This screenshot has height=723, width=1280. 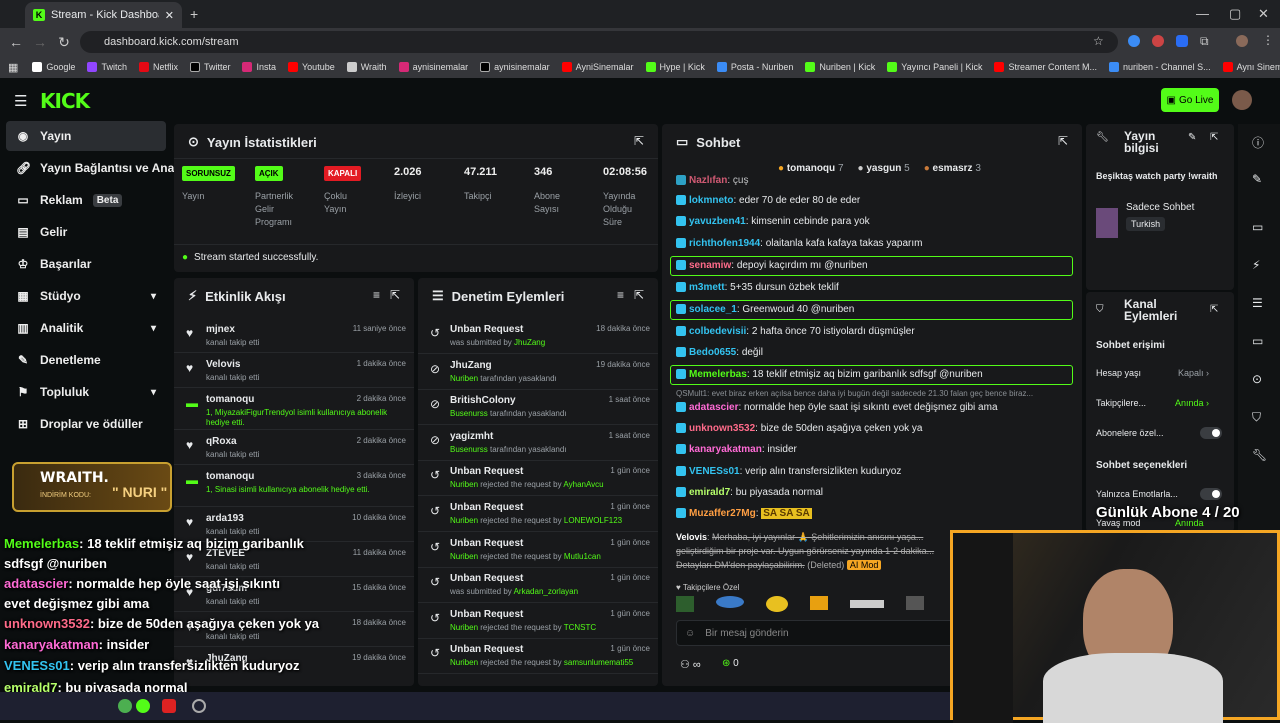 What do you see at coordinates (1235, 14) in the screenshot?
I see `maximize-icon: ▢` at bounding box center [1235, 14].